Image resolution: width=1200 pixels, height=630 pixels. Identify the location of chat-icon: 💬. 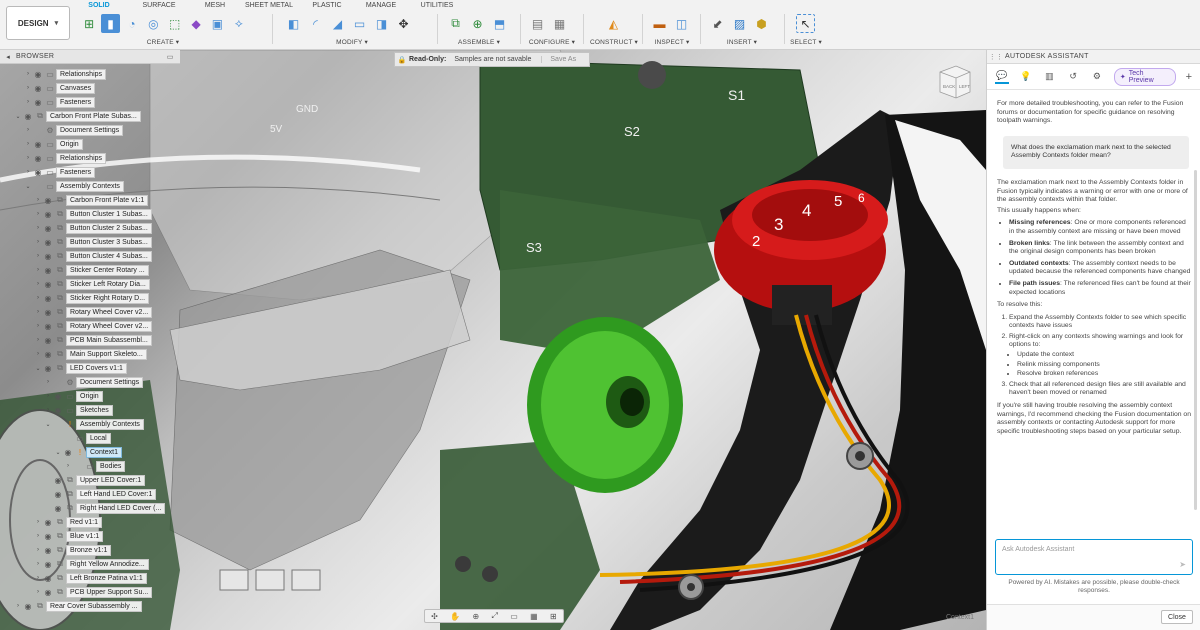
(1002, 77).